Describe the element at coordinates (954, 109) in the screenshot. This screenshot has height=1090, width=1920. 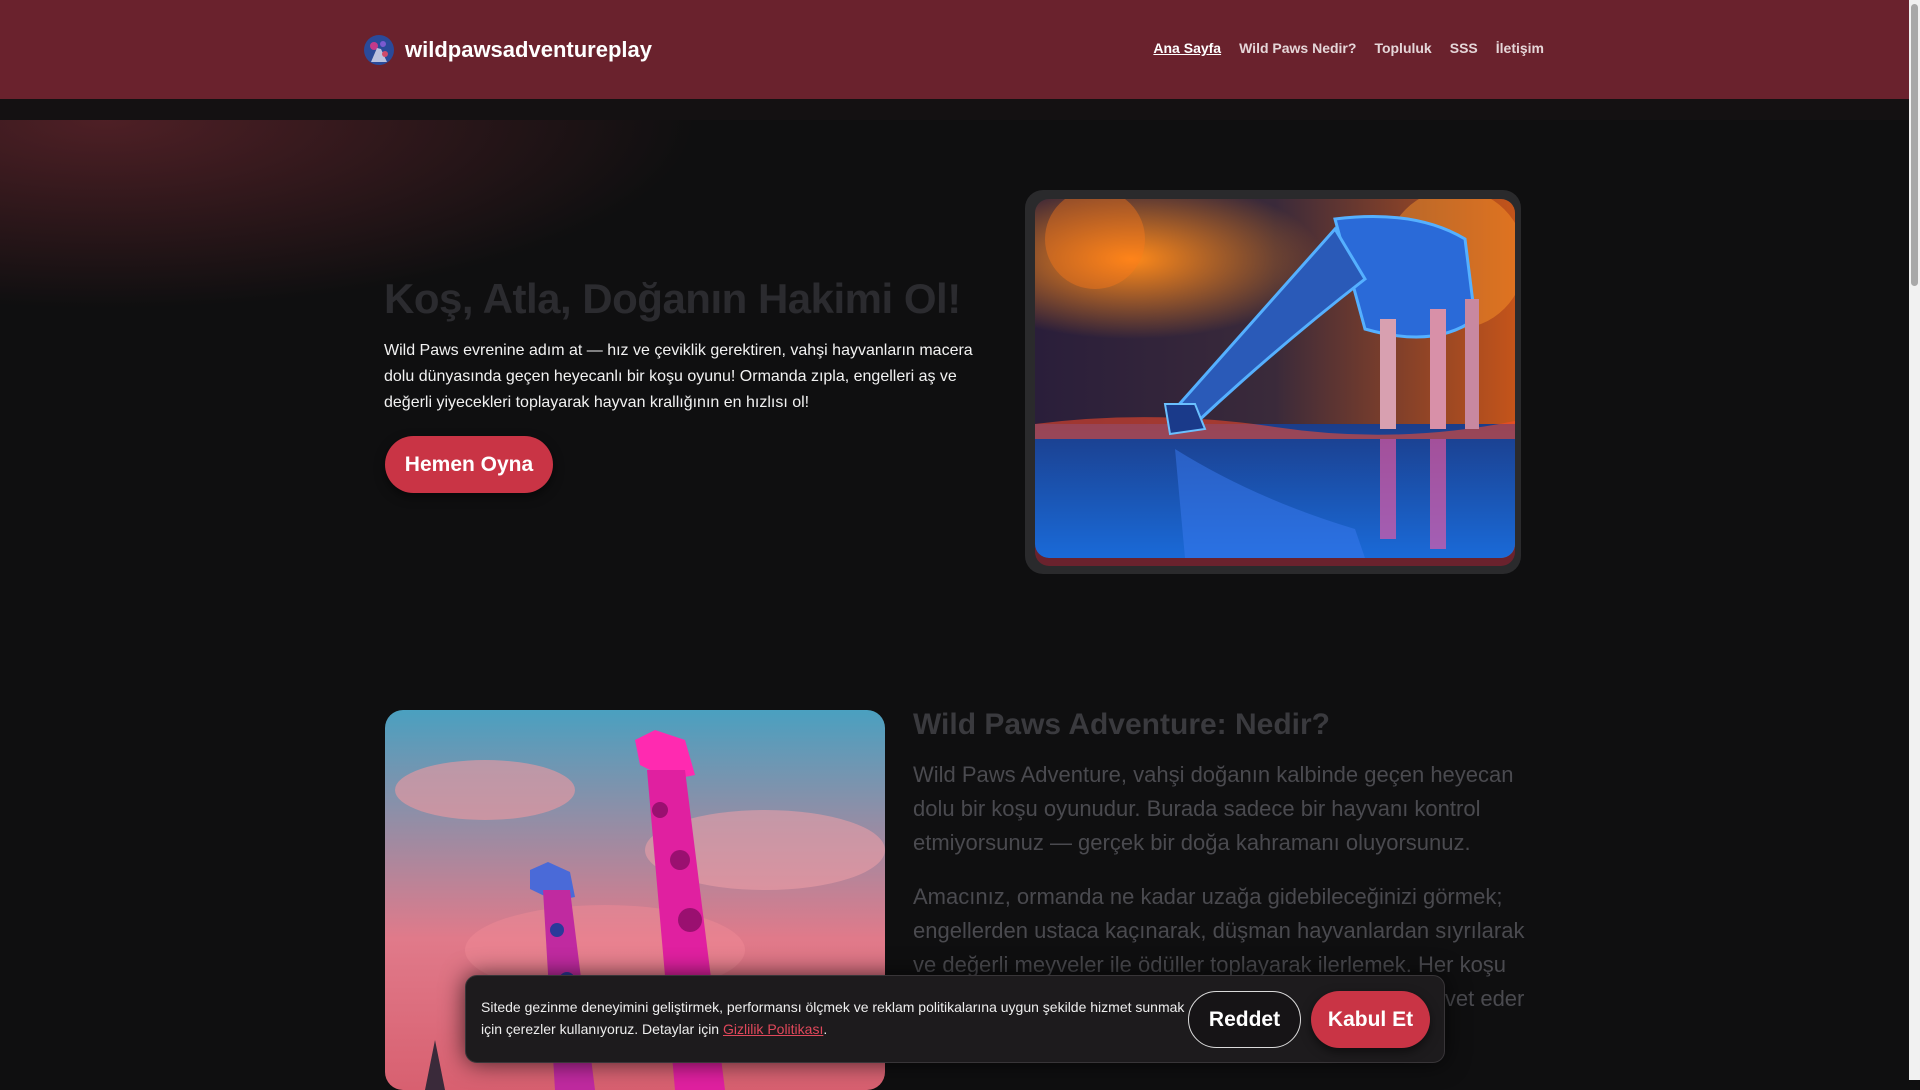
I see `header-divider` at that location.